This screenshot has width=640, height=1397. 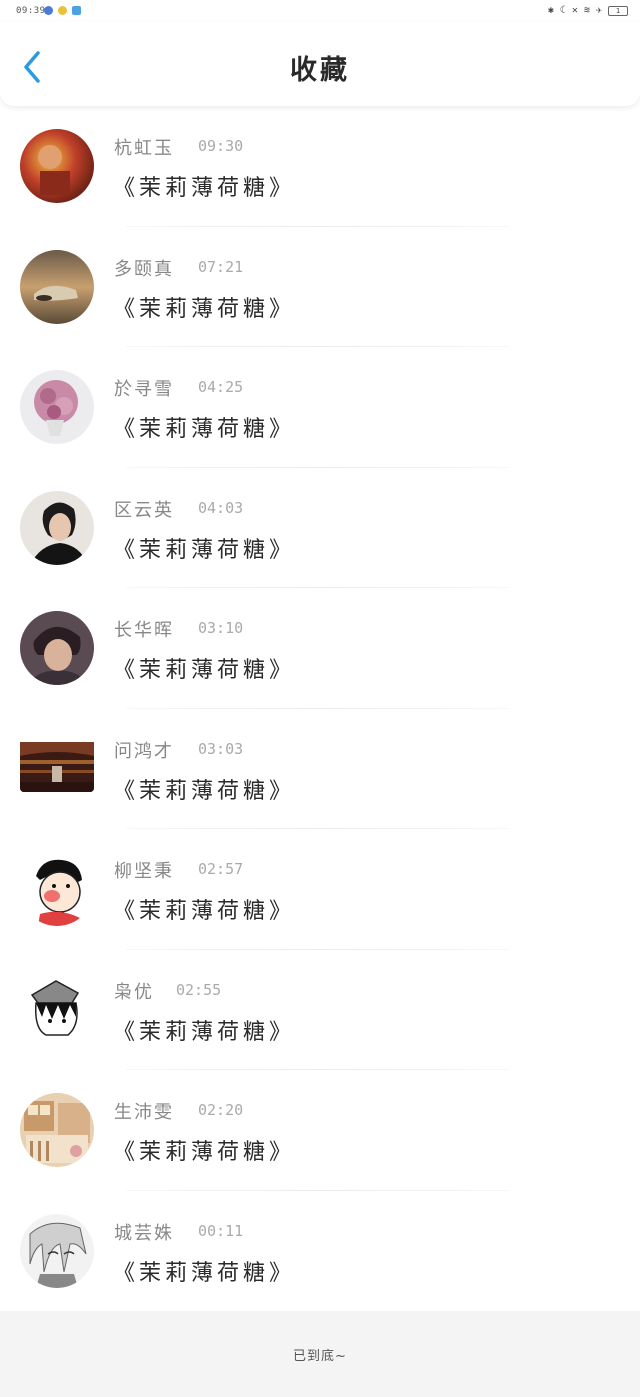 What do you see at coordinates (144, 1233) in the screenshot?
I see `username: 城芸姝` at bounding box center [144, 1233].